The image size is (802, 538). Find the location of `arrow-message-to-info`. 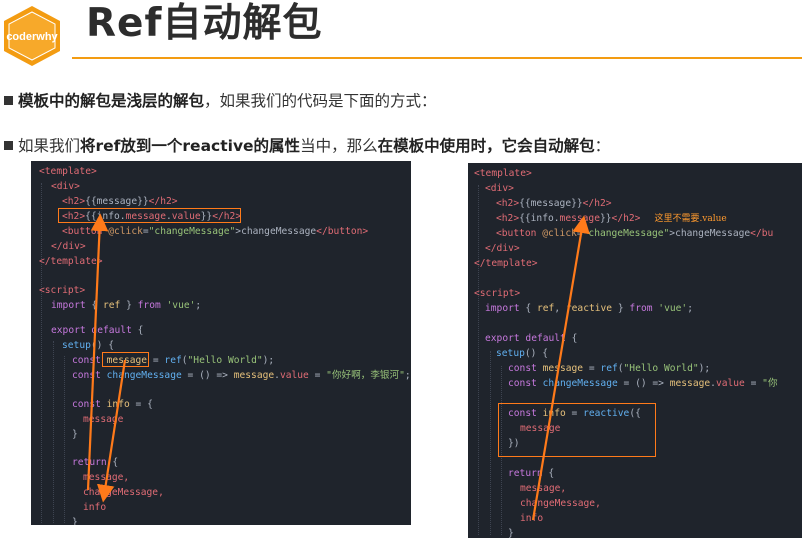

arrow-message-to-info is located at coordinates (111, 431).